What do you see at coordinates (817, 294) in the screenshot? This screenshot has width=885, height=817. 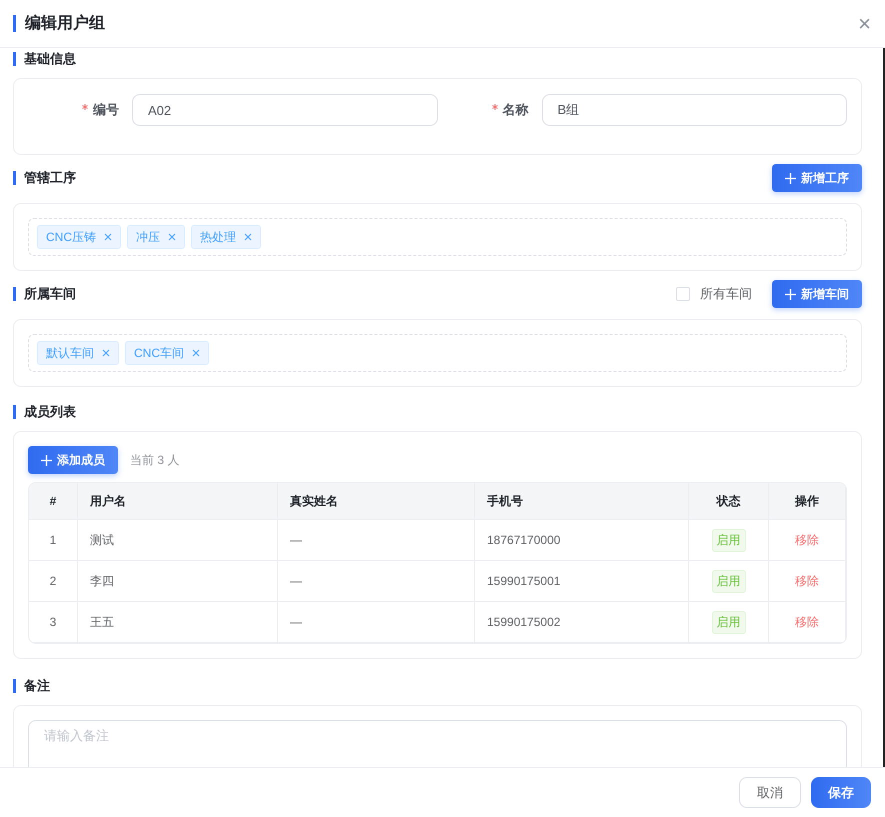 I see `add-workshop-button: 新增车间` at bounding box center [817, 294].